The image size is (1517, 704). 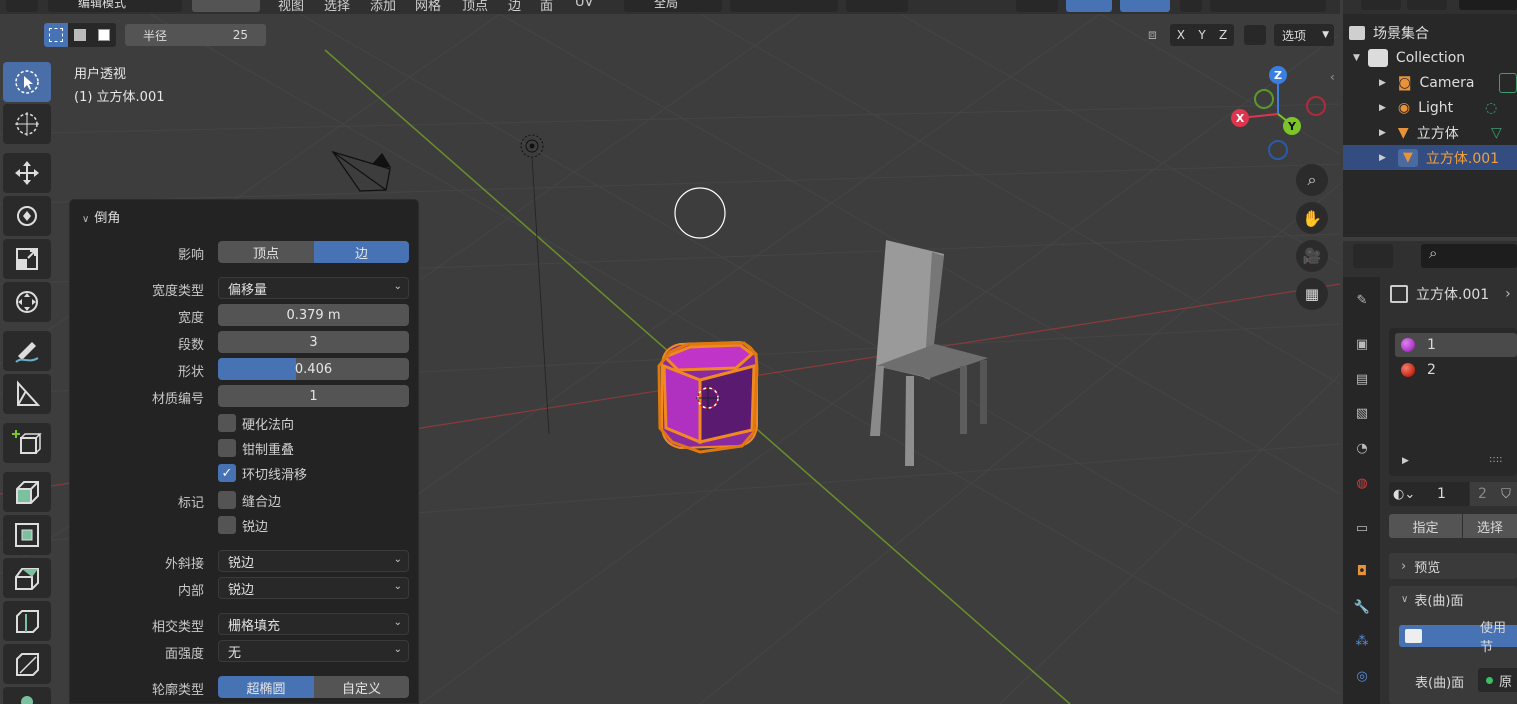 I want to click on mark-seam-checkbox: 缝合边, so click(x=249, y=500).